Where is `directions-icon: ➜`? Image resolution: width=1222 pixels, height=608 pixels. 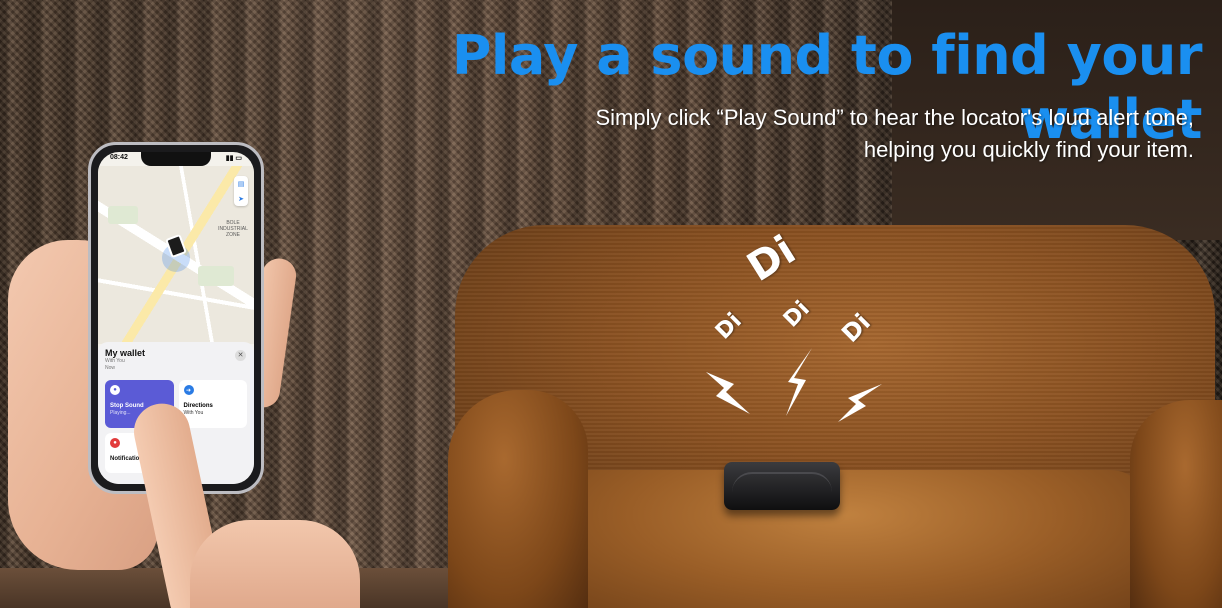
directions-icon: ➜ is located at coordinates (188, 390).